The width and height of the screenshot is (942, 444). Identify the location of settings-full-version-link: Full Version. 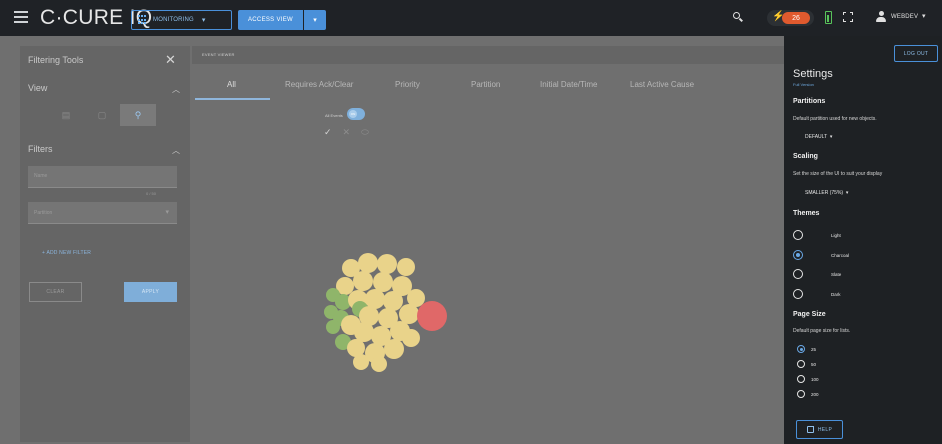
(803, 84).